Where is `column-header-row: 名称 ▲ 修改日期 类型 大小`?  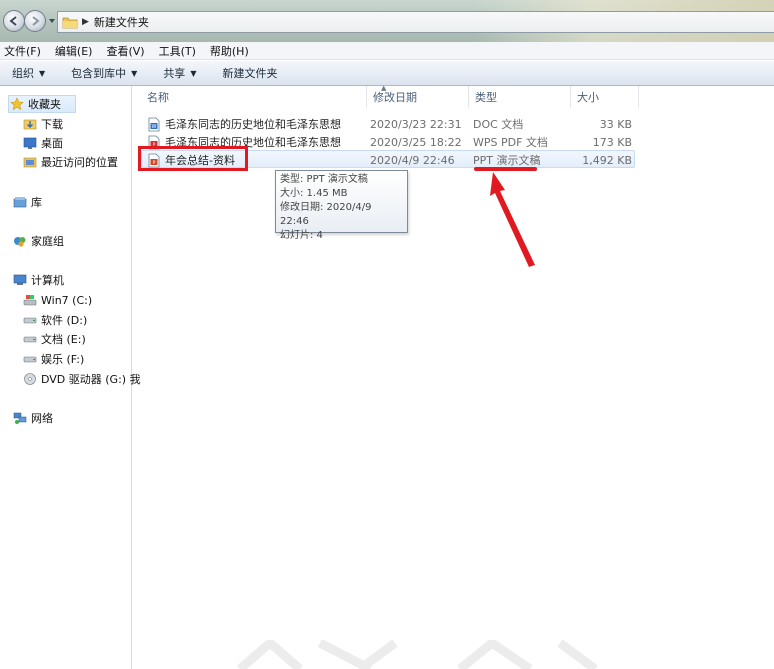 column-header-row: 名称 ▲ 修改日期 类型 大小 is located at coordinates (453, 96).